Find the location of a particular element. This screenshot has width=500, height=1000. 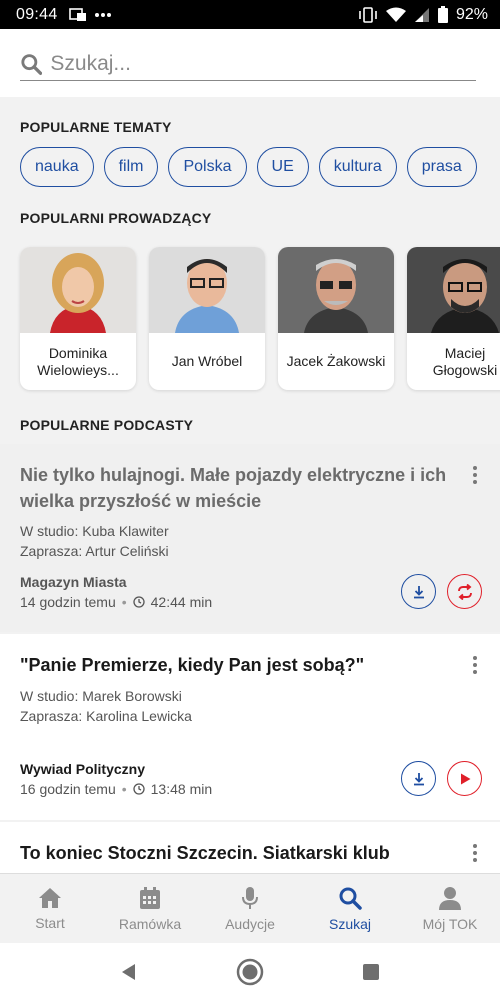

podcast-show: Magazyn Miasta is located at coordinates (73, 582).